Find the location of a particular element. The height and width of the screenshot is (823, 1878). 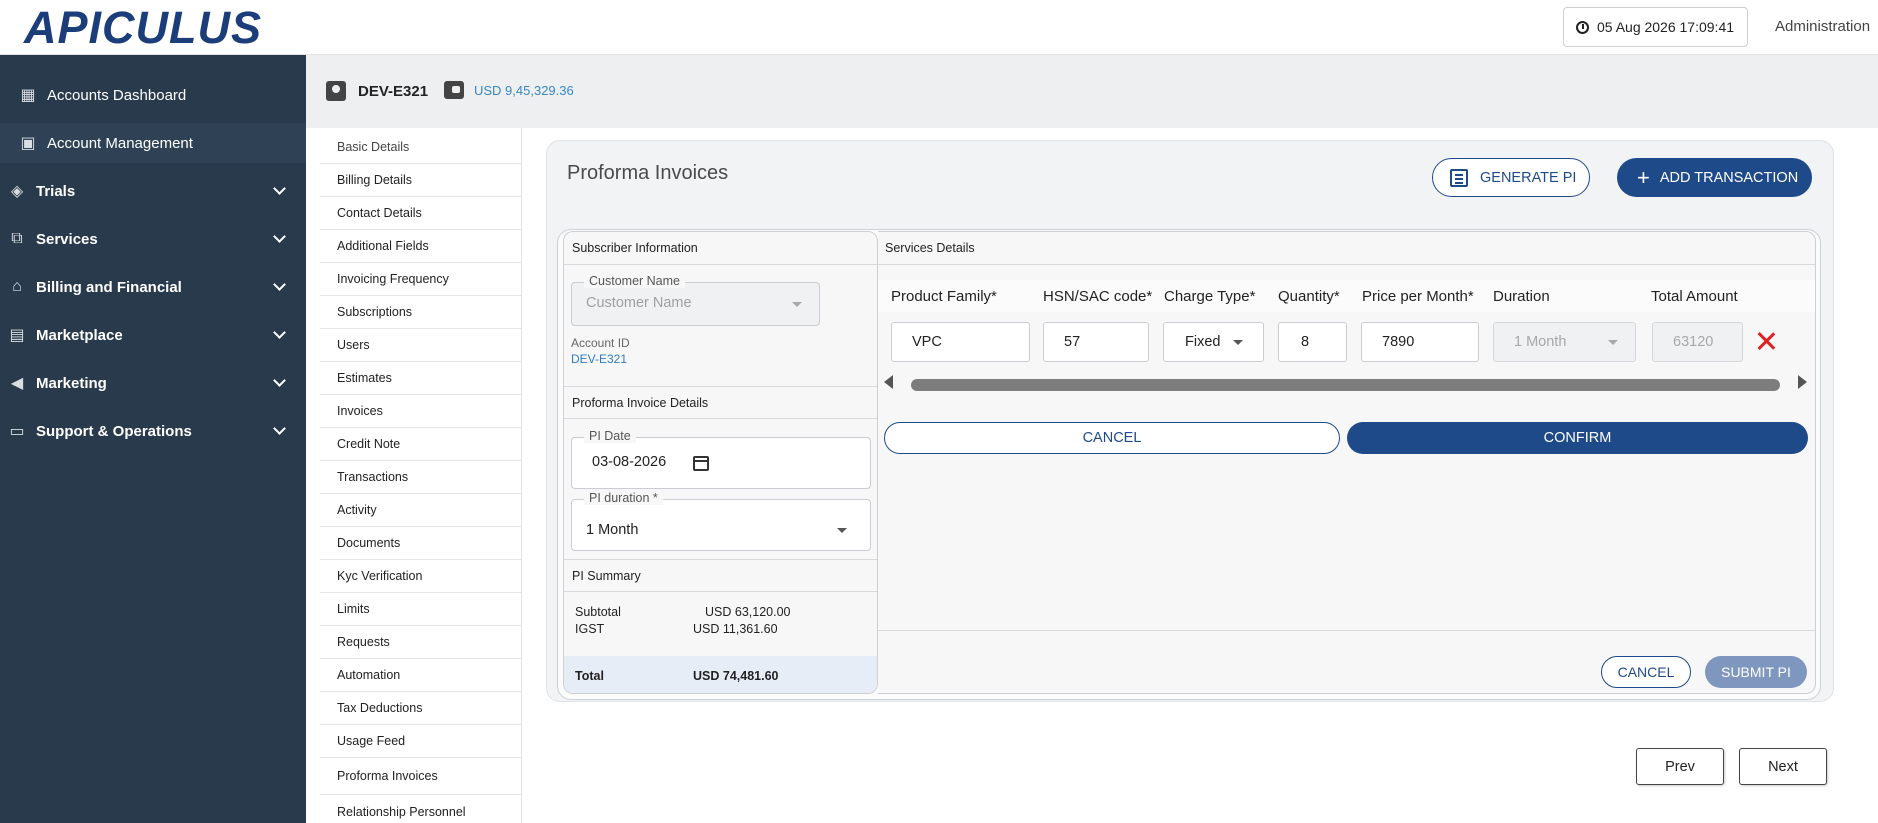

sidebar-item-label: Marketplace is located at coordinates (79, 335).